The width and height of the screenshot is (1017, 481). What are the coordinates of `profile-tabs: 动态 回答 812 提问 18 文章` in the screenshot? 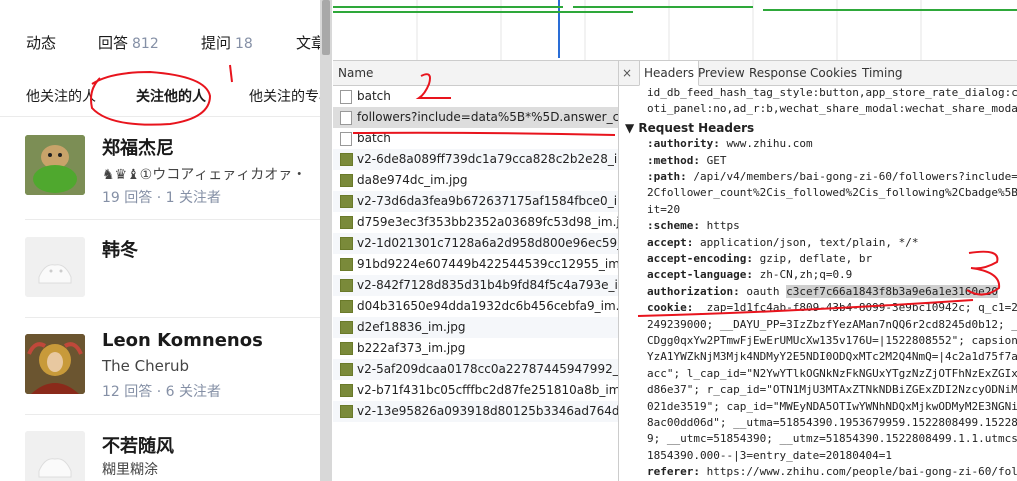 It's located at (160, 44).